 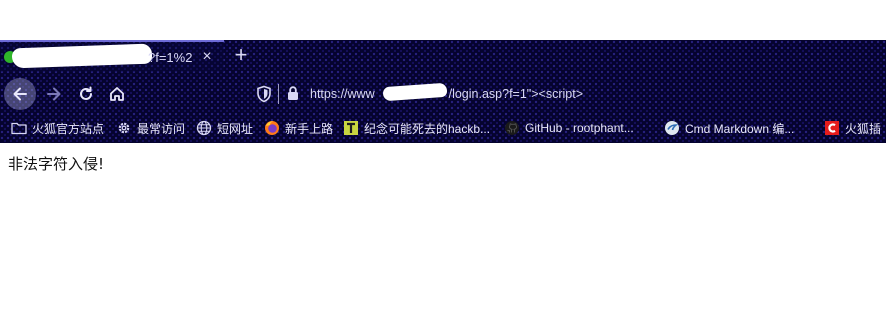 I want to click on tab-title: ?f=1%2, so click(x=170, y=57).